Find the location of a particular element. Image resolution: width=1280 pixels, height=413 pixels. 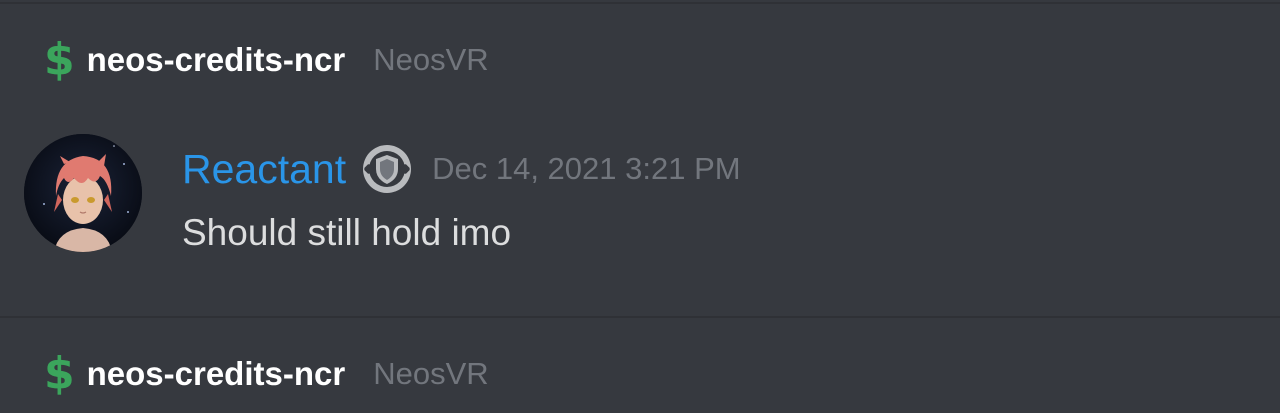

top-divider is located at coordinates (640, 3).